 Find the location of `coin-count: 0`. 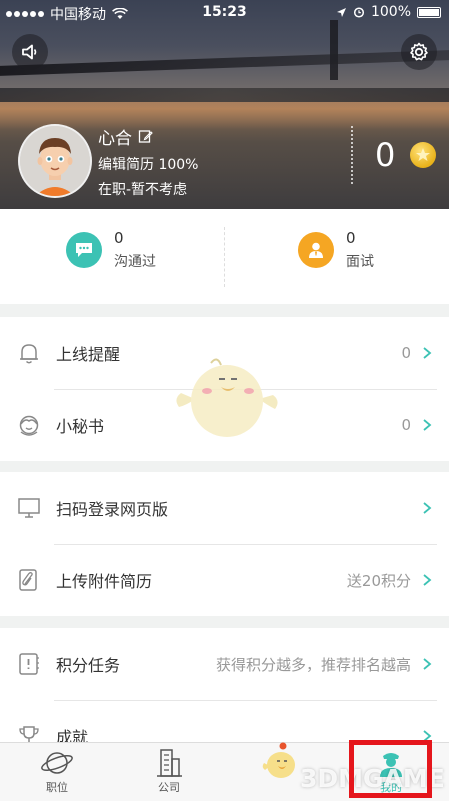

coin-count: 0 is located at coordinates (385, 155).